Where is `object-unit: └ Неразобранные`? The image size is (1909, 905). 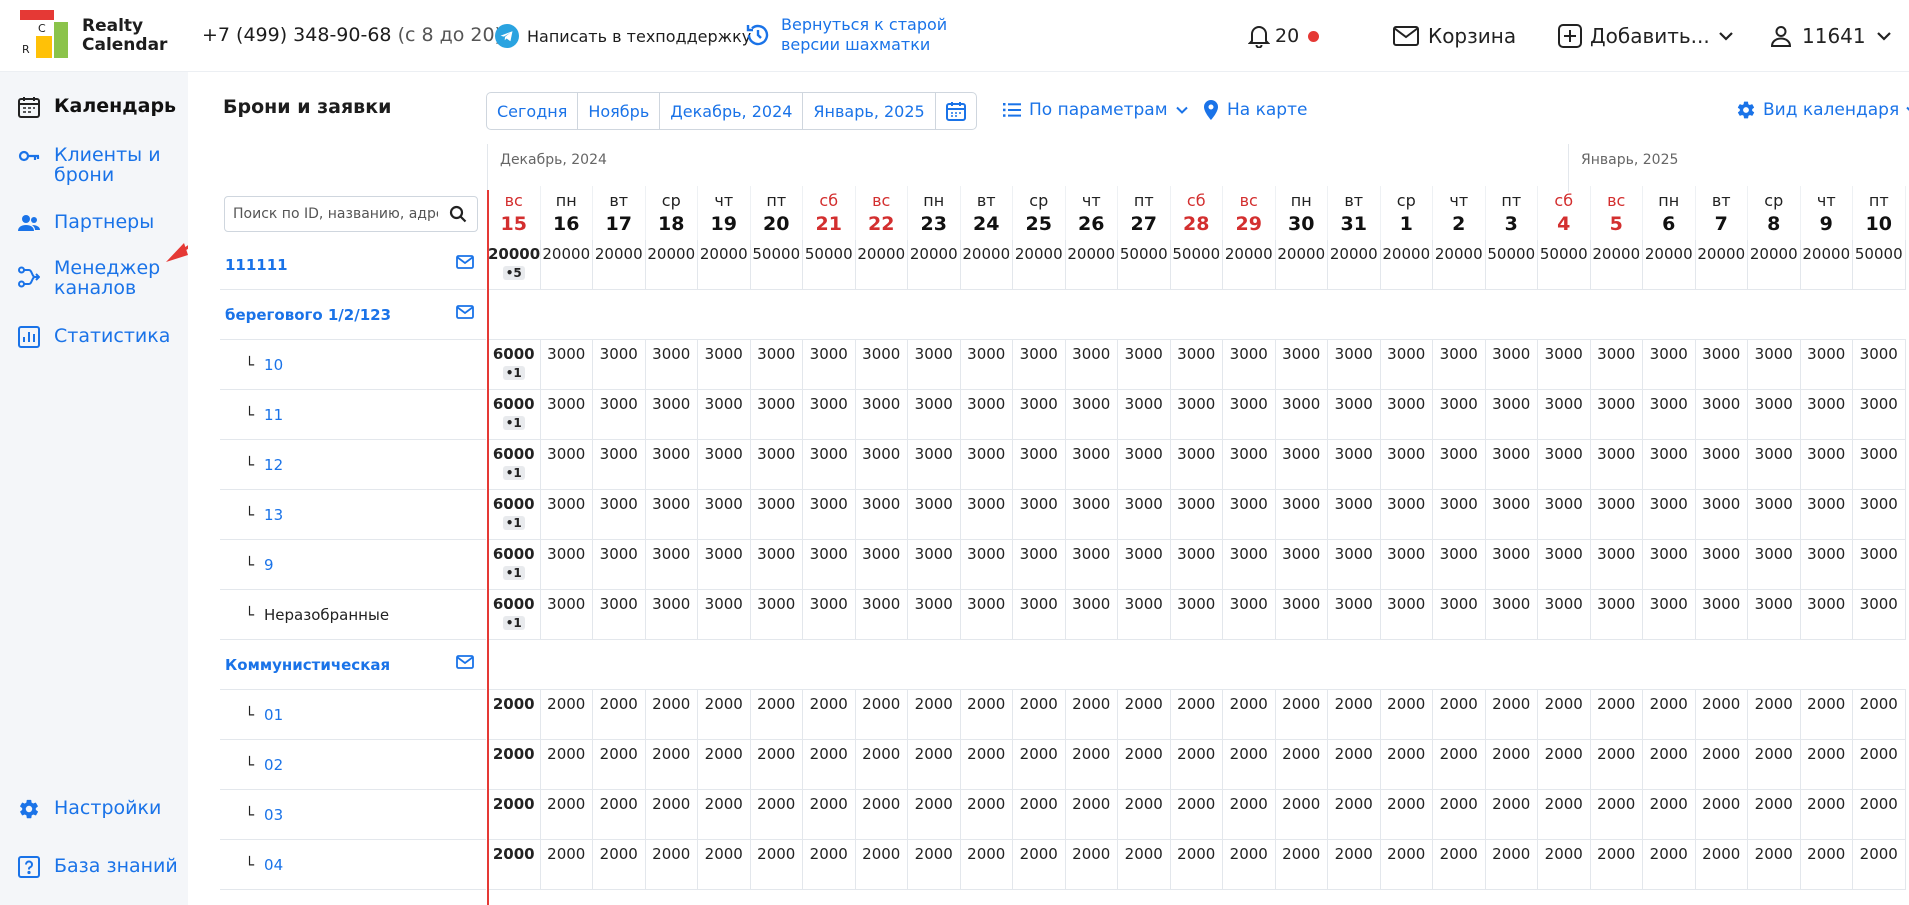 object-unit: └ Неразобранные is located at coordinates (353, 615).